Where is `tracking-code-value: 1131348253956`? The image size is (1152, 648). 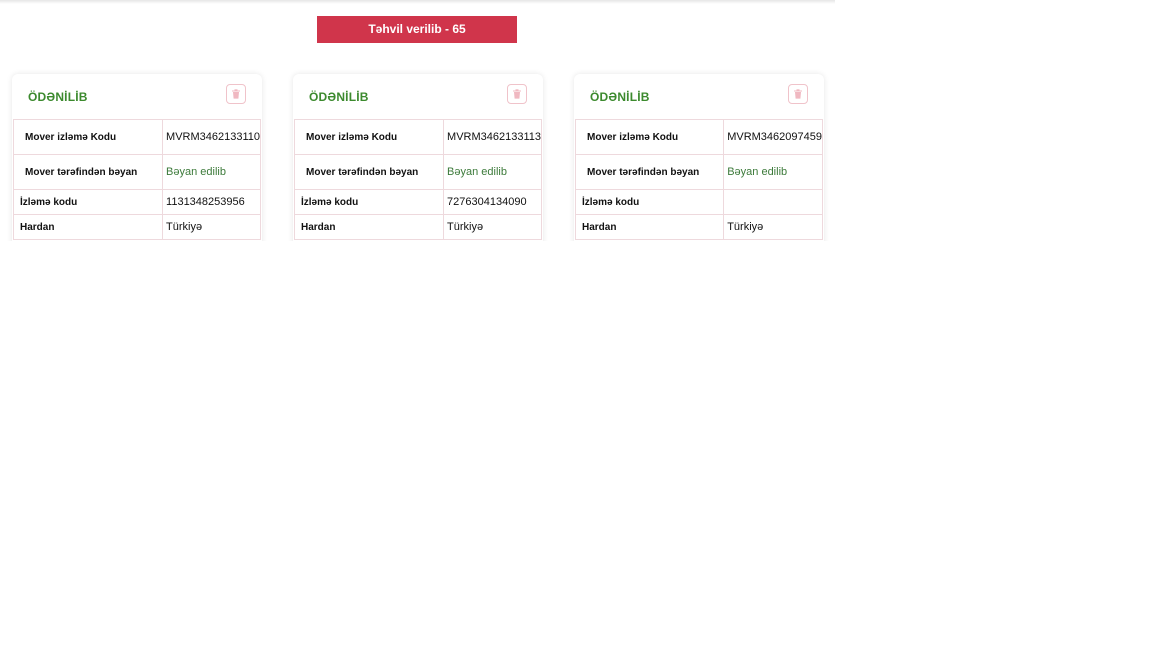
tracking-code-value: 1131348253956 is located at coordinates (211, 202).